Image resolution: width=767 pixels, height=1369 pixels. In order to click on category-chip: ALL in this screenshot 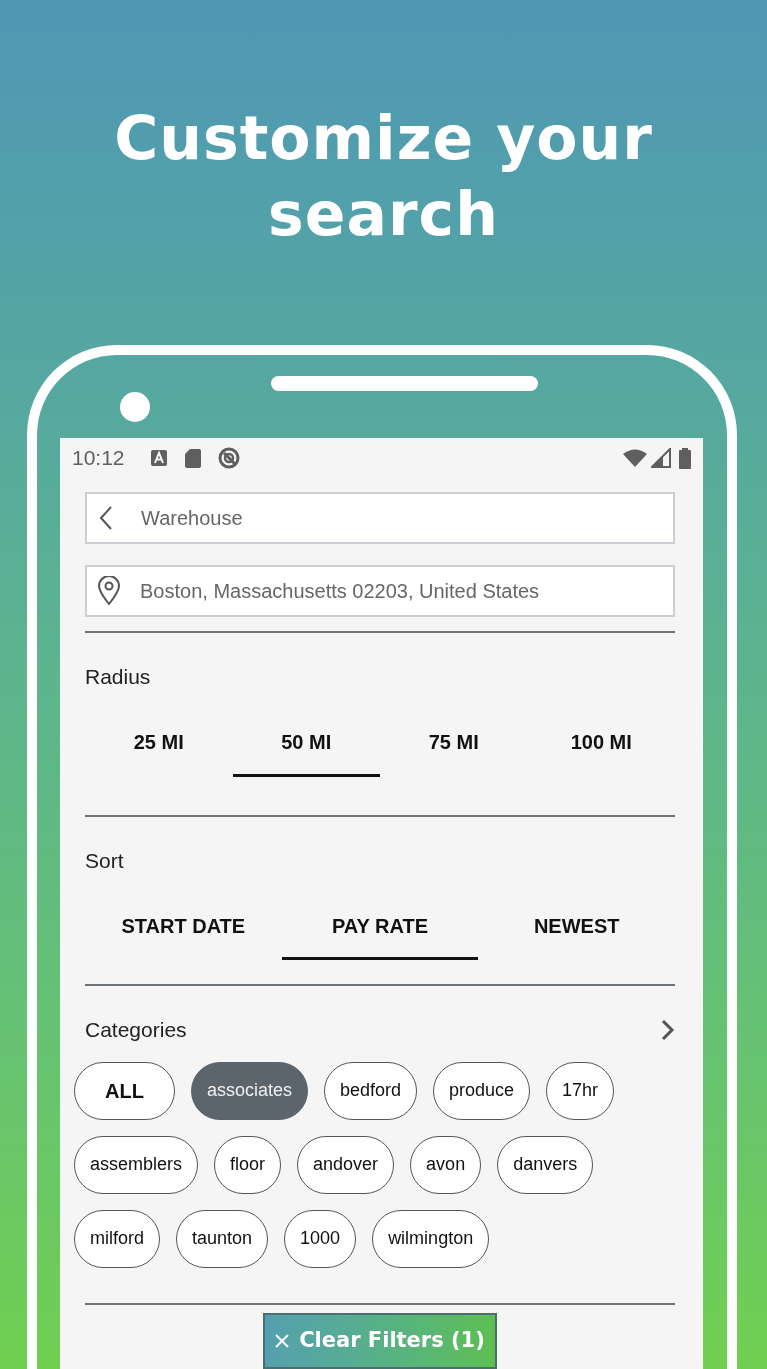, I will do `click(124, 1090)`.